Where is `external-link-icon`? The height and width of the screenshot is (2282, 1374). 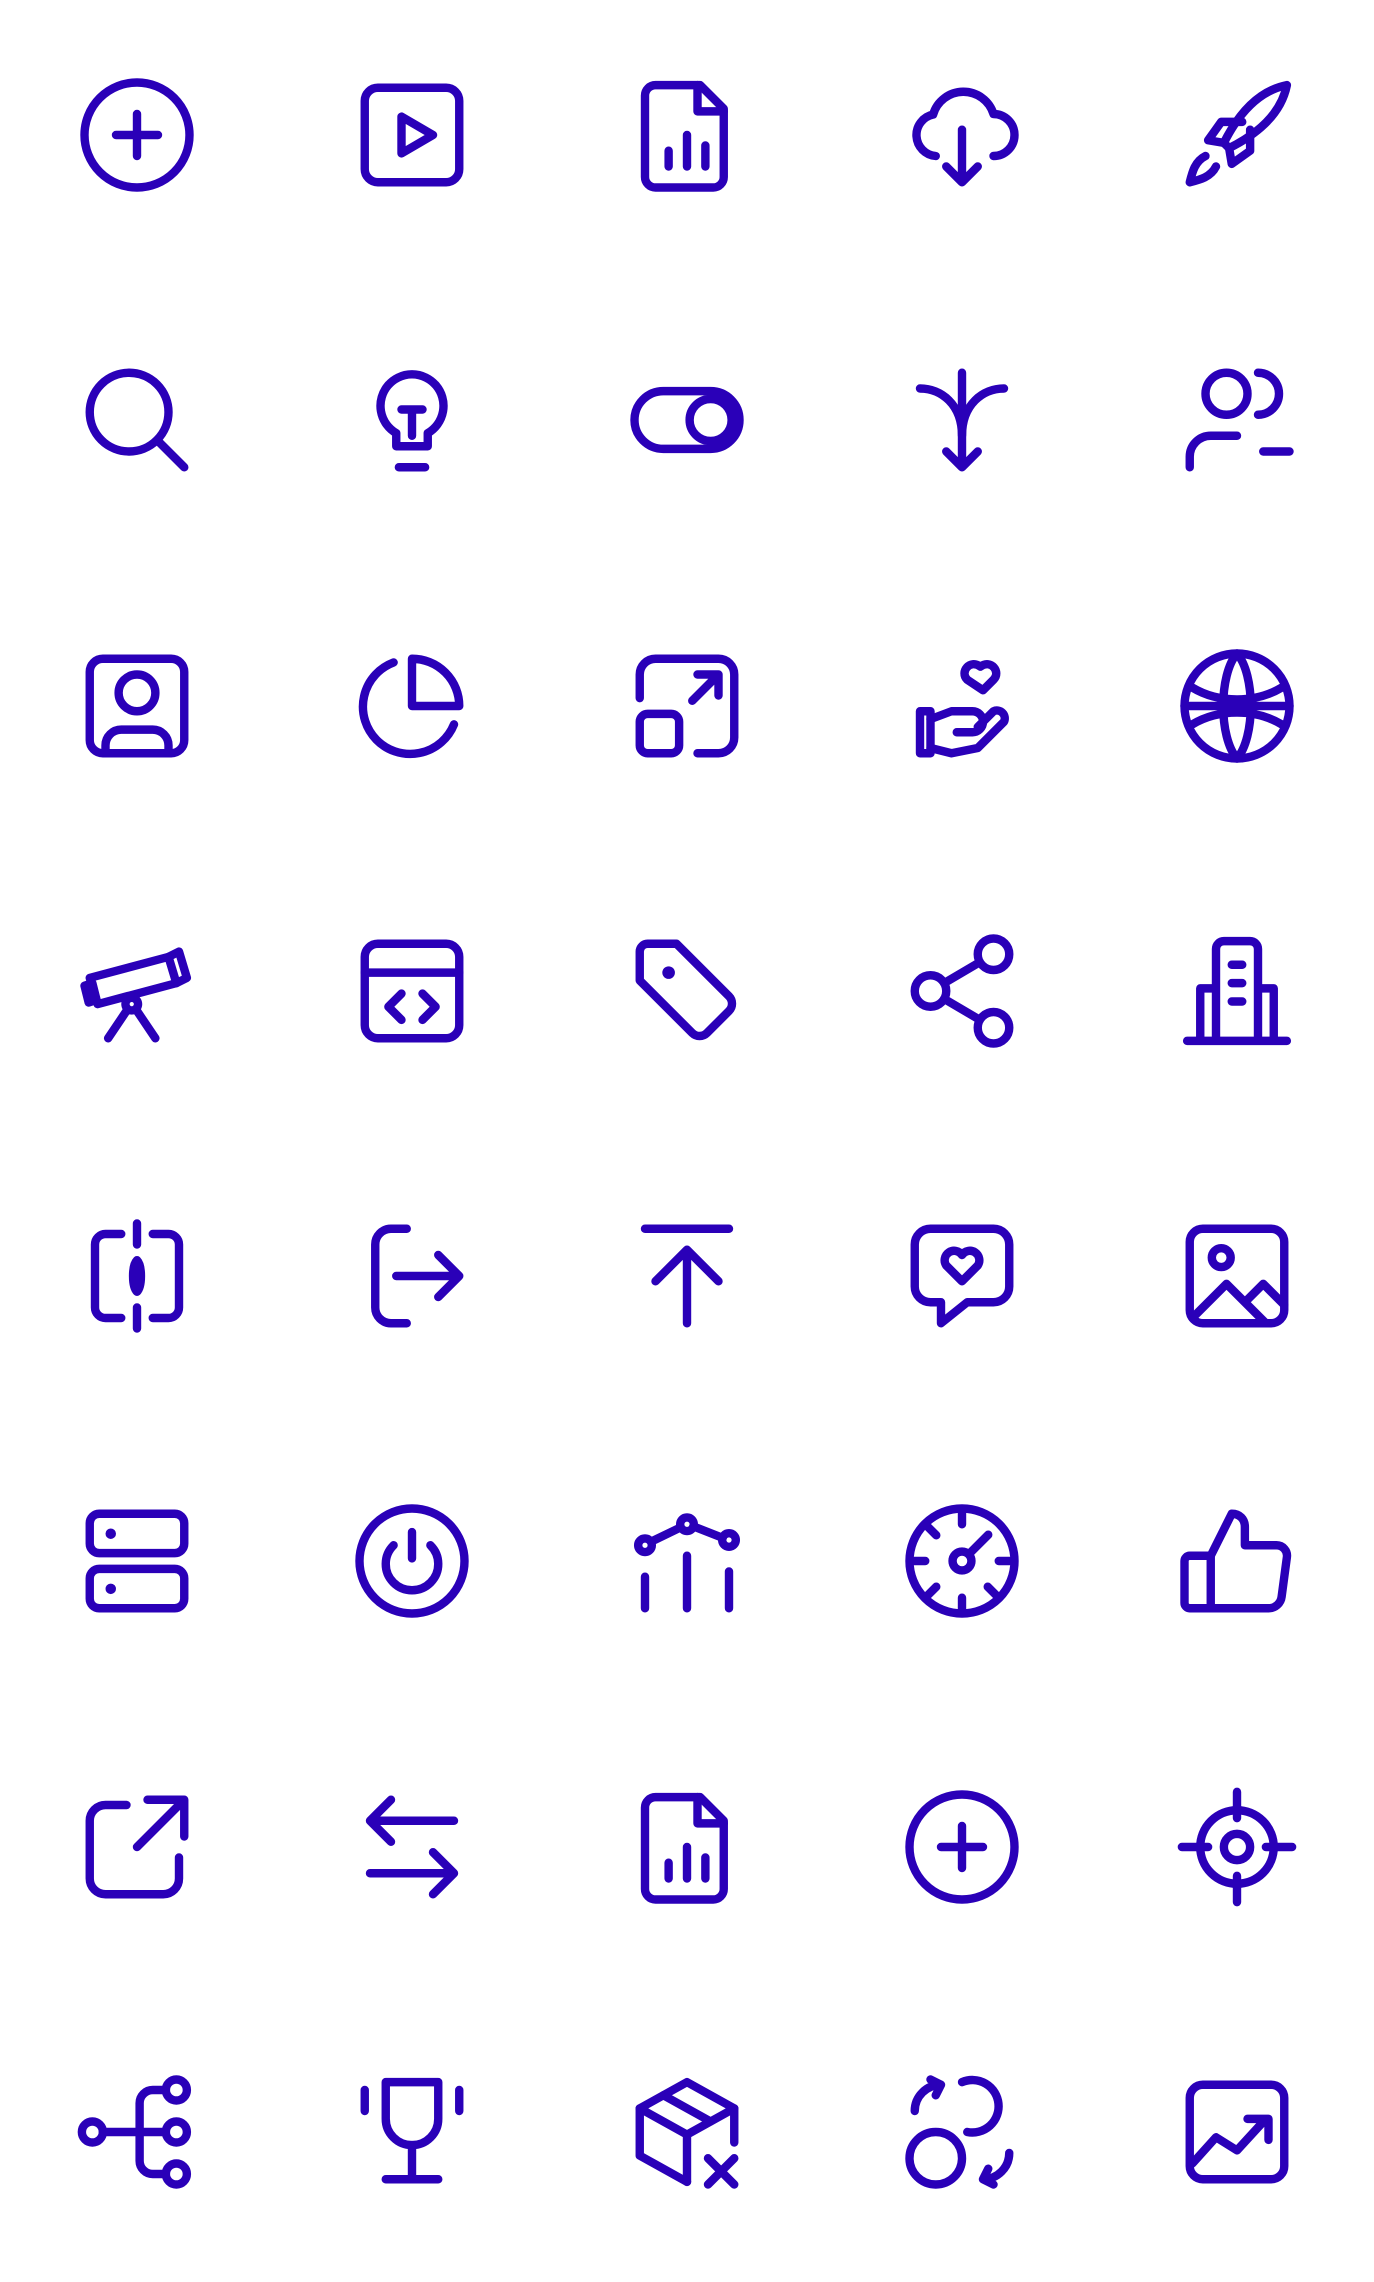 external-link-icon is located at coordinates (137, 1847).